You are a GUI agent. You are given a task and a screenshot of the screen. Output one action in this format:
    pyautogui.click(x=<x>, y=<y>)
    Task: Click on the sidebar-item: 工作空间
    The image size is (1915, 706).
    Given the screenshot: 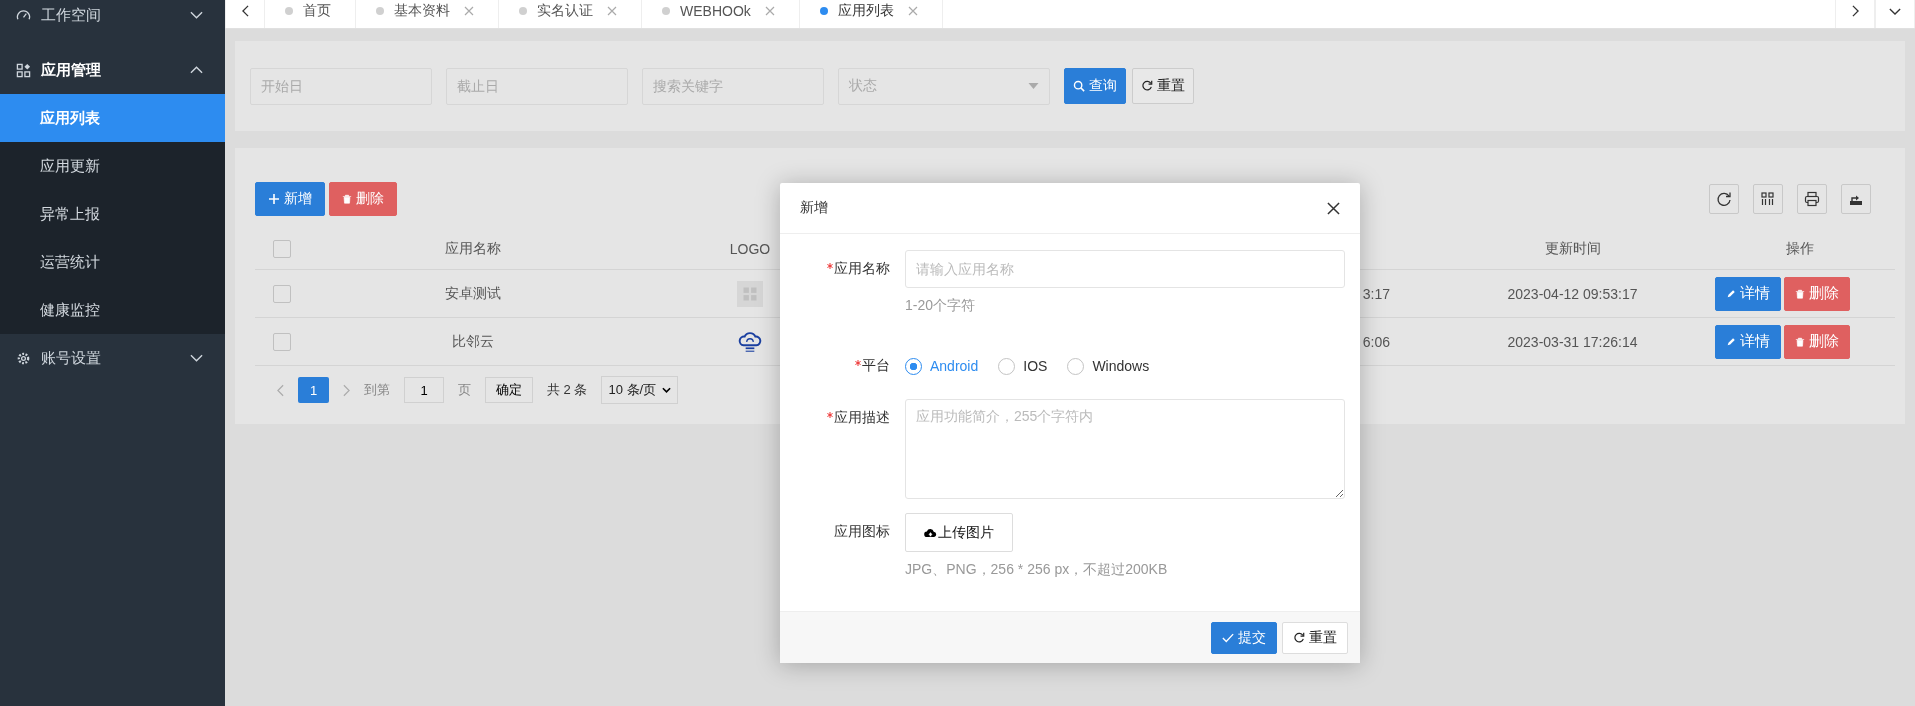 What is the action you would take?
    pyautogui.click(x=112, y=15)
    